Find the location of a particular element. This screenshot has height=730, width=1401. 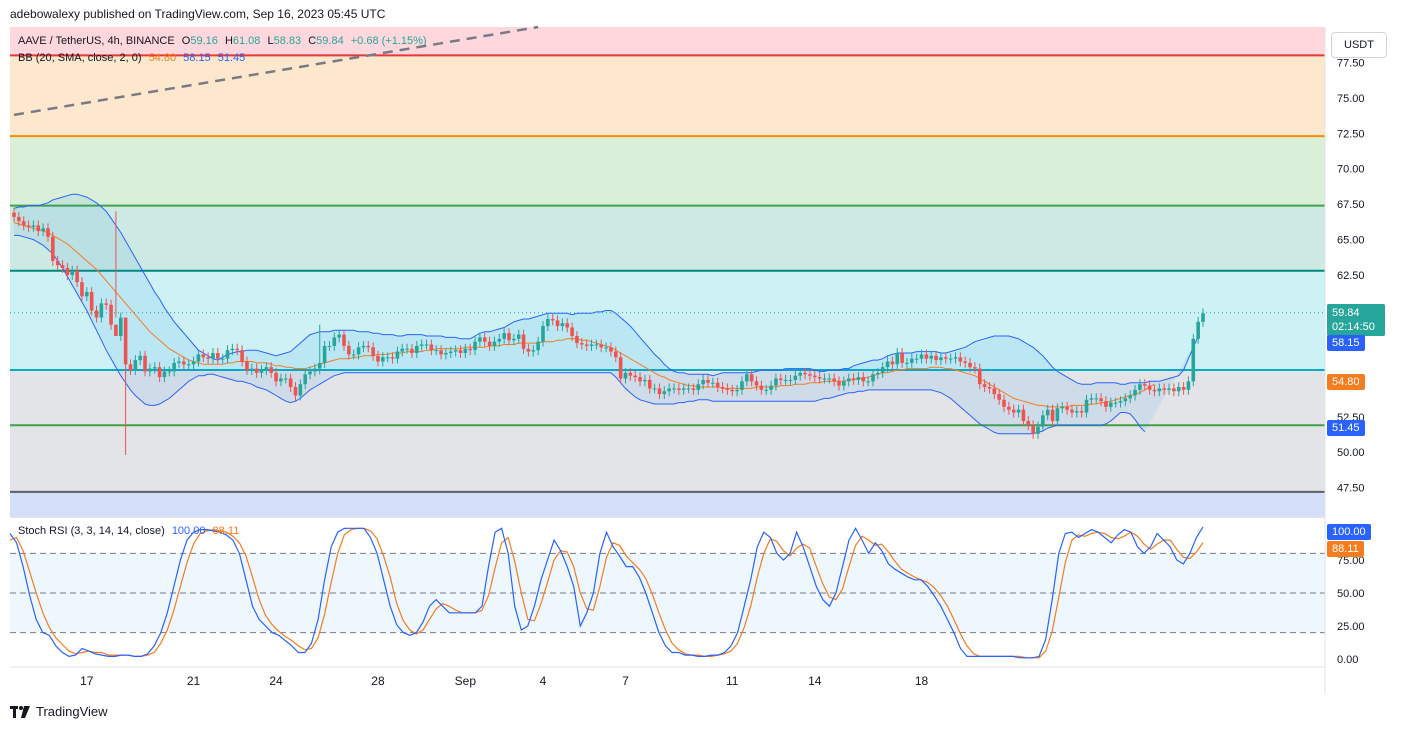

symbol-label: AAVE / TetherUS, 4h, BINANCE is located at coordinates (96, 41).